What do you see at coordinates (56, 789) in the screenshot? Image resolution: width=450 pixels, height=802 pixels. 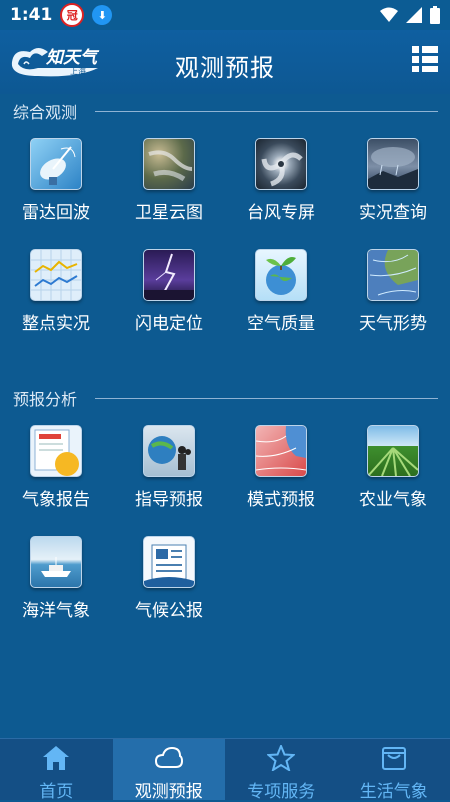 I see `tab-label: 首页` at bounding box center [56, 789].